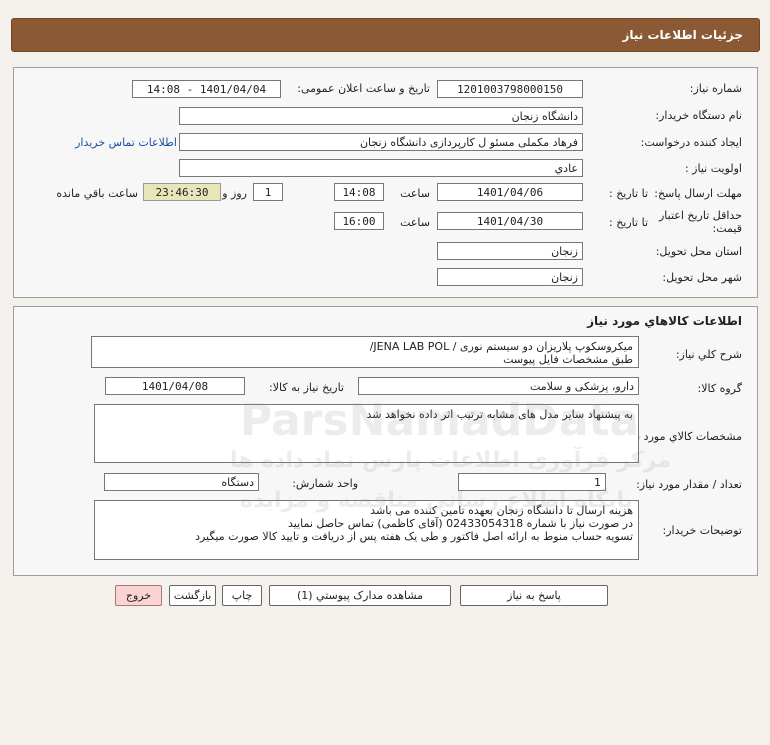  Describe the element at coordinates (689, 484) in the screenshot. I see `qty-label: تعداد / مقدار مورد نیاز:` at that location.